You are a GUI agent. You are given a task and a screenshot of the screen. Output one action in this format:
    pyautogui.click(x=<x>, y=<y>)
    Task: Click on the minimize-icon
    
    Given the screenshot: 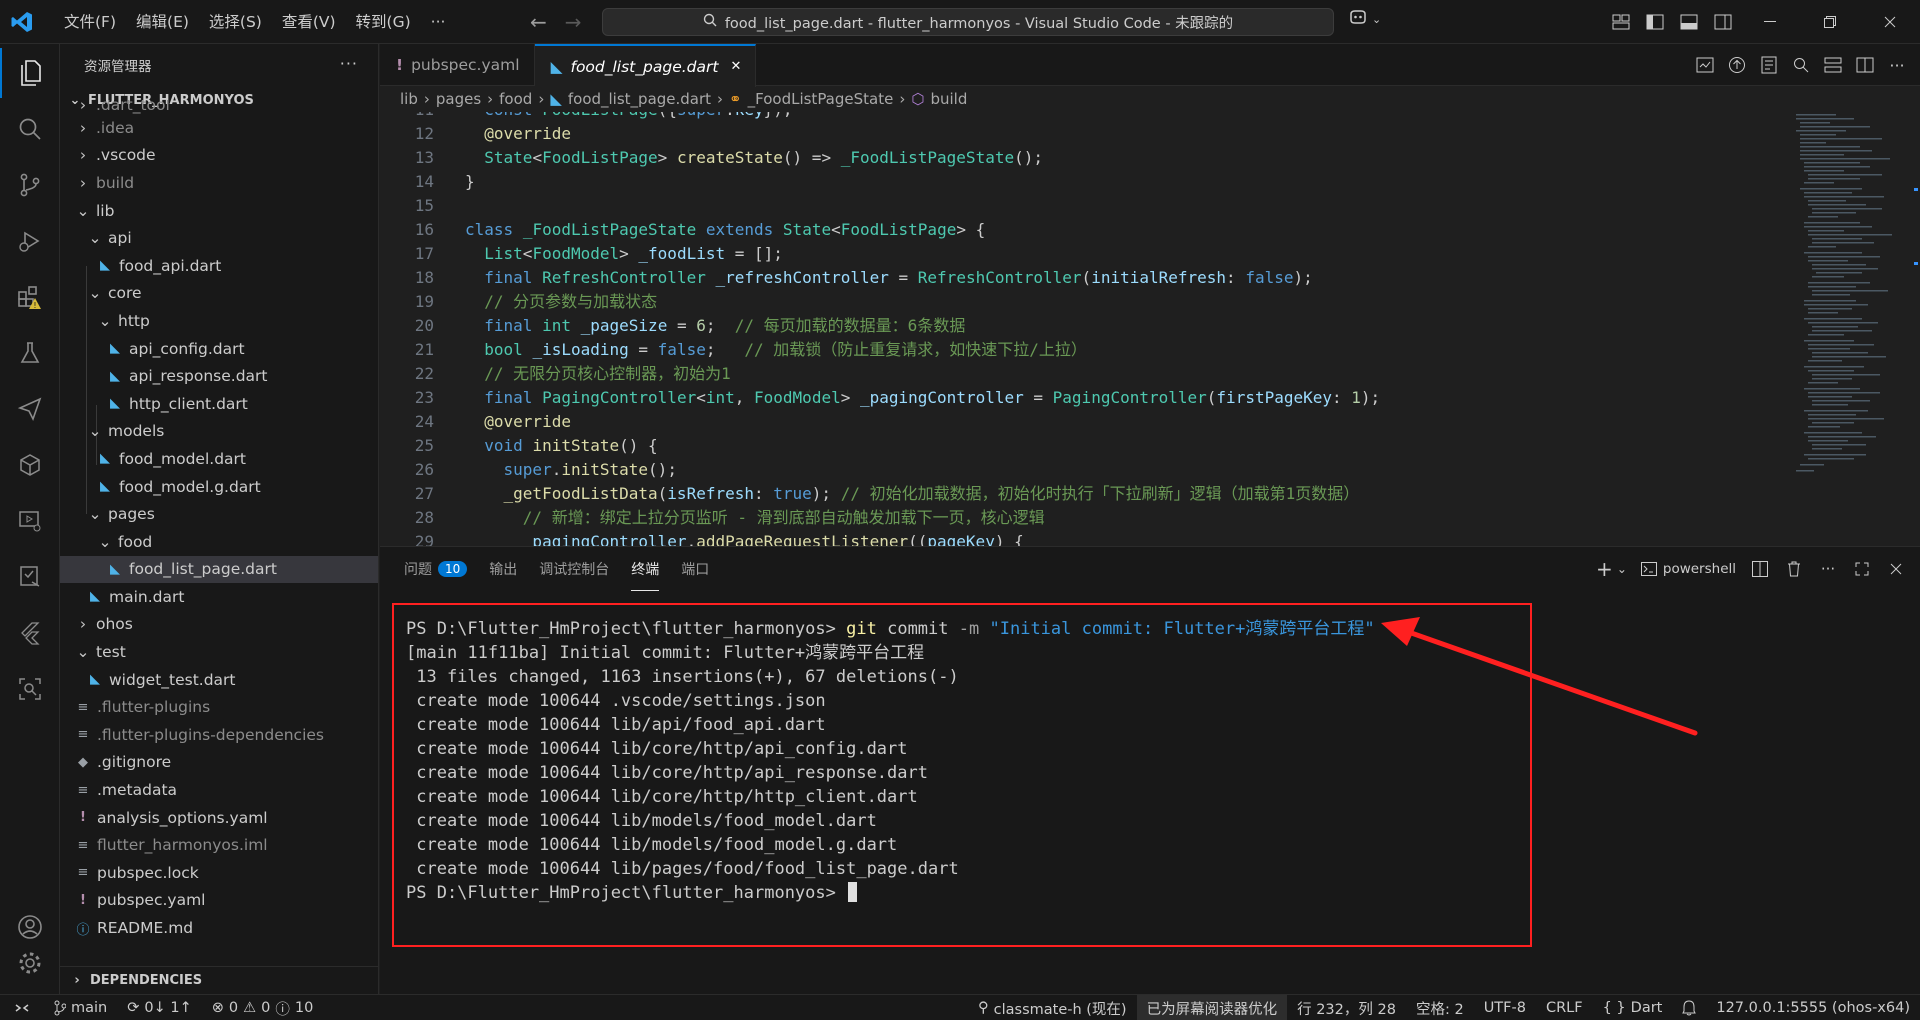 What is the action you would take?
    pyautogui.click(x=1770, y=22)
    